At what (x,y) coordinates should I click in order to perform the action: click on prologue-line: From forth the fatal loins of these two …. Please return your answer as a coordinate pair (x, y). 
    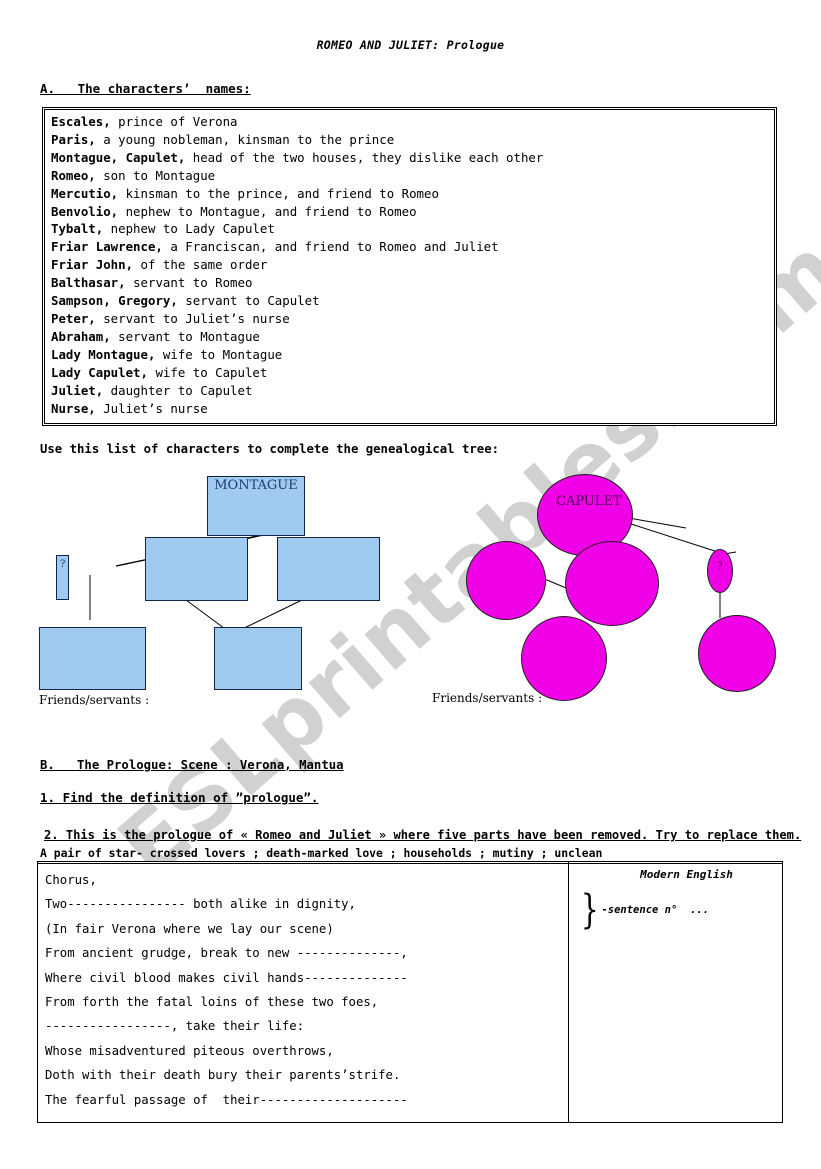
    Looking at the image, I should click on (212, 1002).